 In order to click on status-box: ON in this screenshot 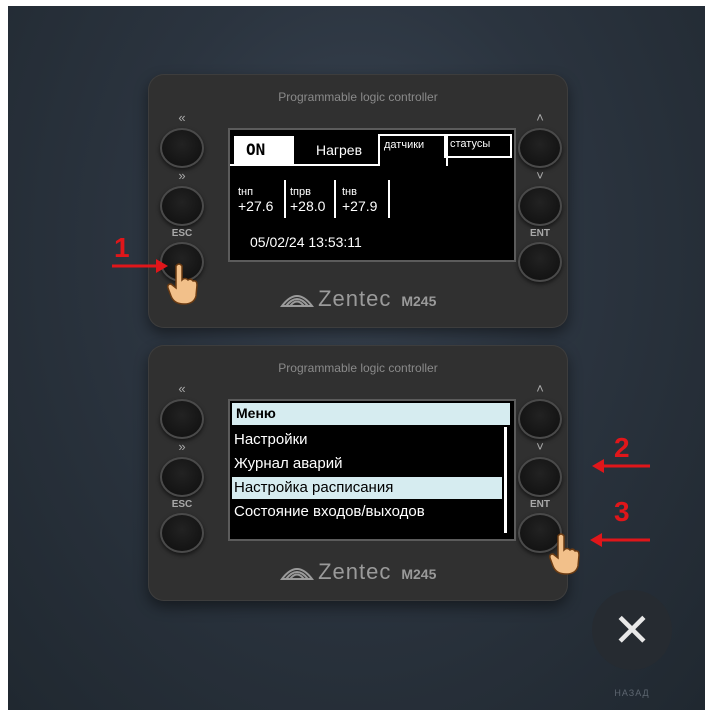, I will do `click(264, 150)`.